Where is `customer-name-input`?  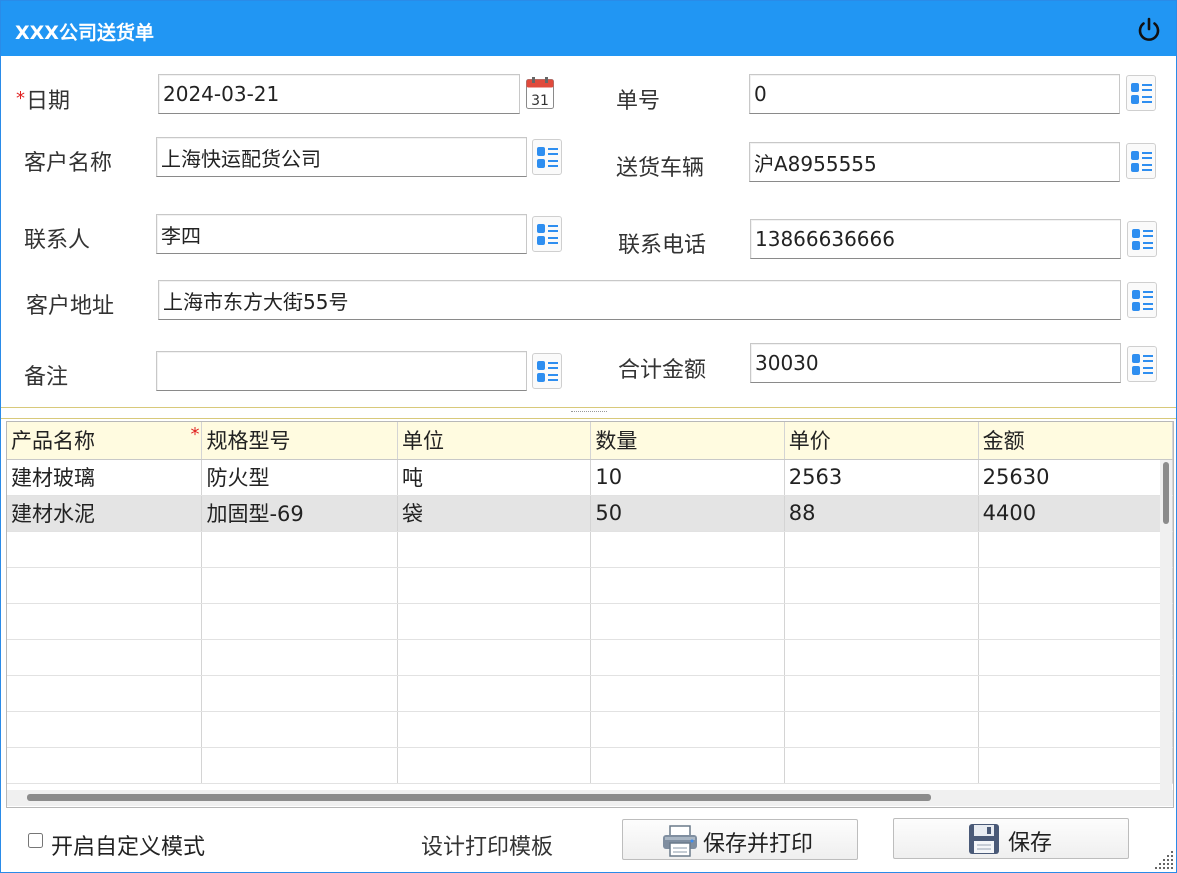 customer-name-input is located at coordinates (341, 157).